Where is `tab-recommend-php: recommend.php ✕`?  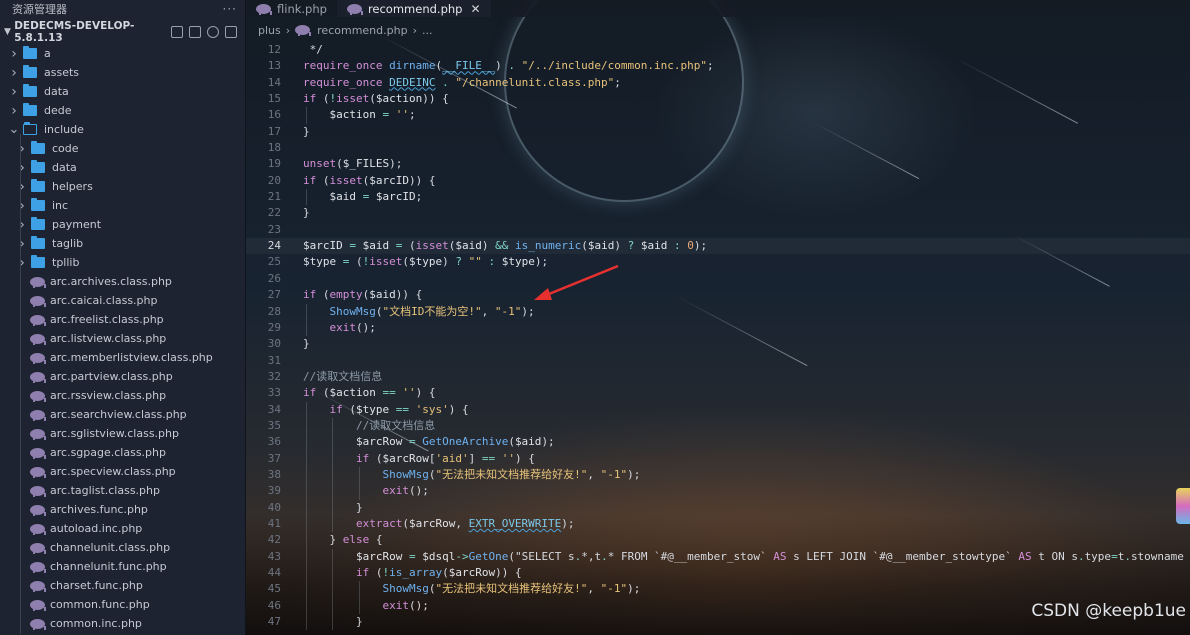 tab-recommend-php: recommend.php ✕ is located at coordinates (413, 8).